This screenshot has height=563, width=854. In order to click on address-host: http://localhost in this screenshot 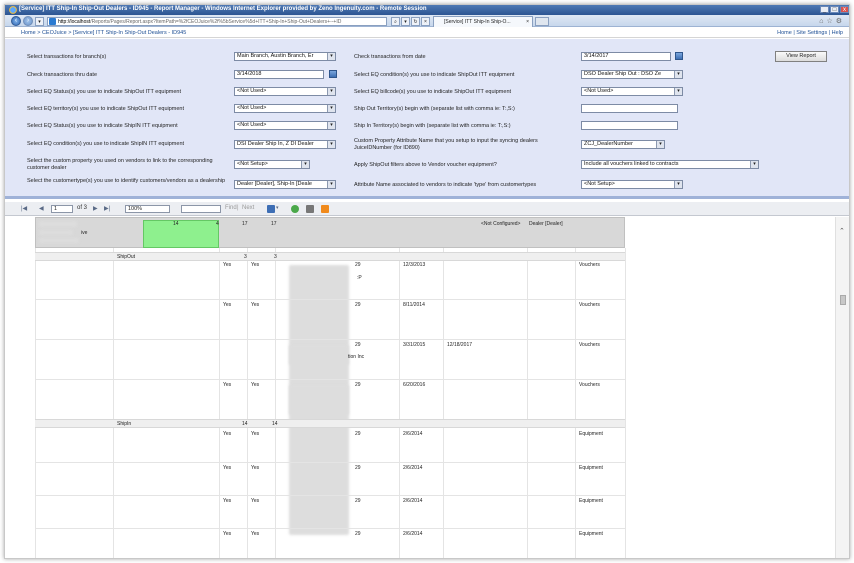, I will do `click(74, 22)`.